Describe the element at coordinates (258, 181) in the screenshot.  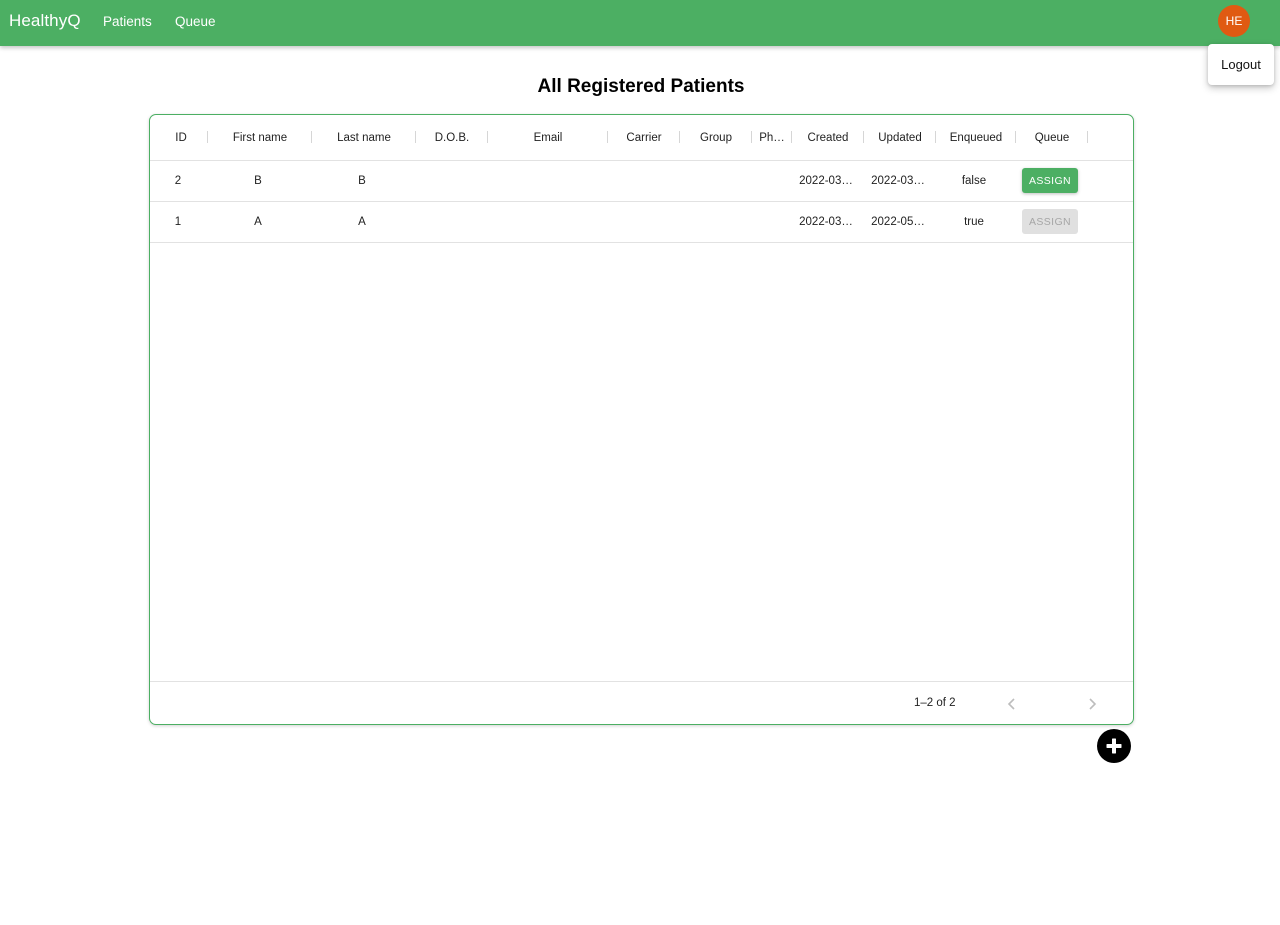
I see `cell-first-name: B` at that location.